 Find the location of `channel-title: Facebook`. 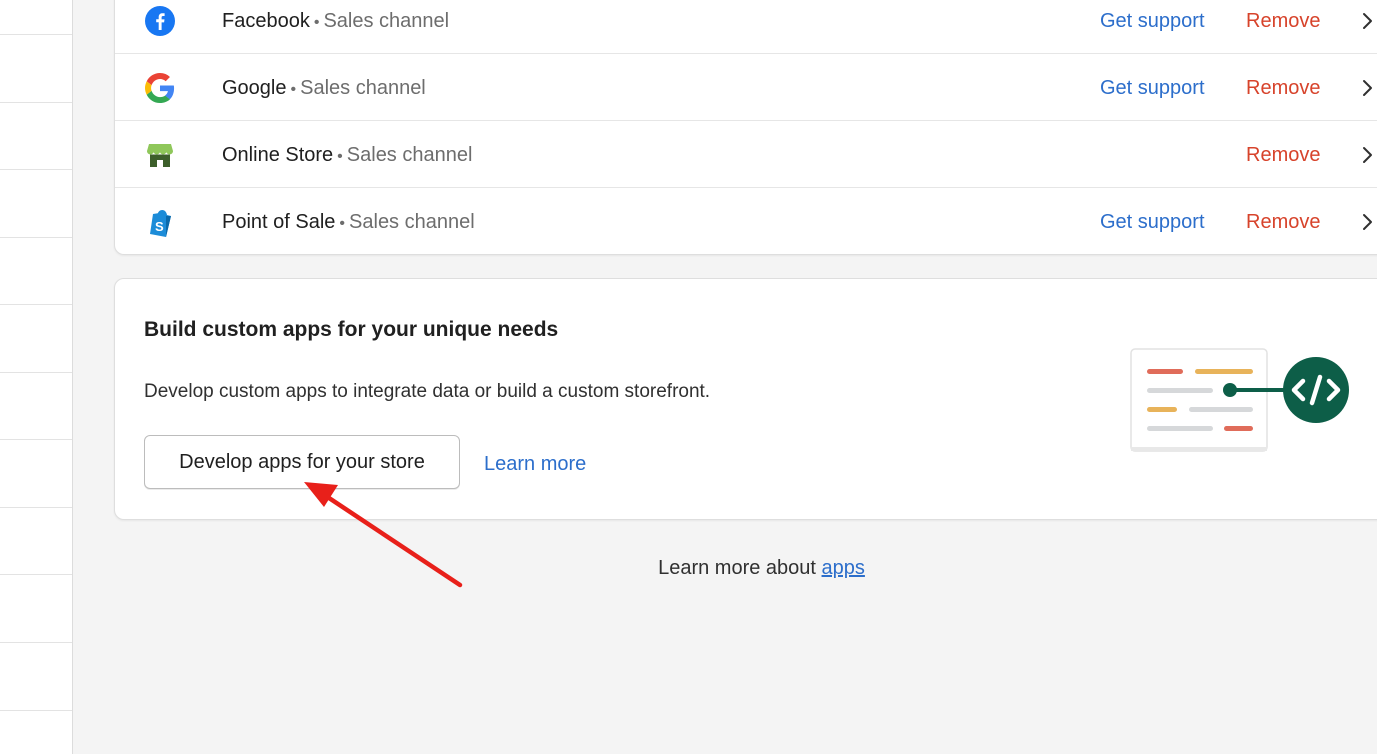

channel-title: Facebook is located at coordinates (266, 21).